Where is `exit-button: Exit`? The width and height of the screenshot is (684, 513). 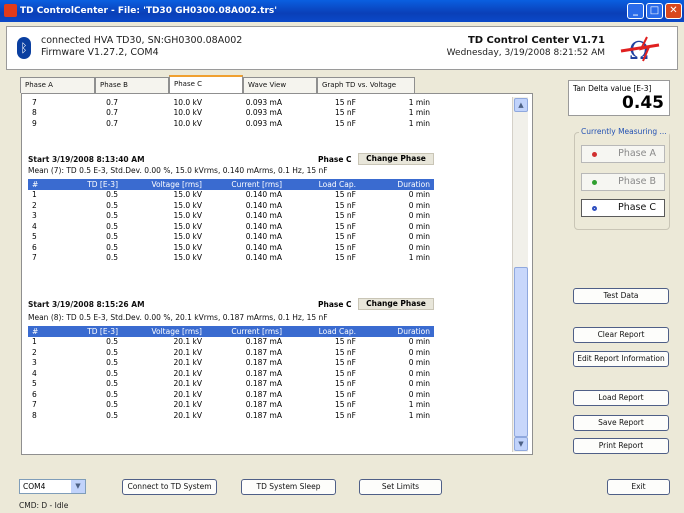 exit-button: Exit is located at coordinates (638, 487).